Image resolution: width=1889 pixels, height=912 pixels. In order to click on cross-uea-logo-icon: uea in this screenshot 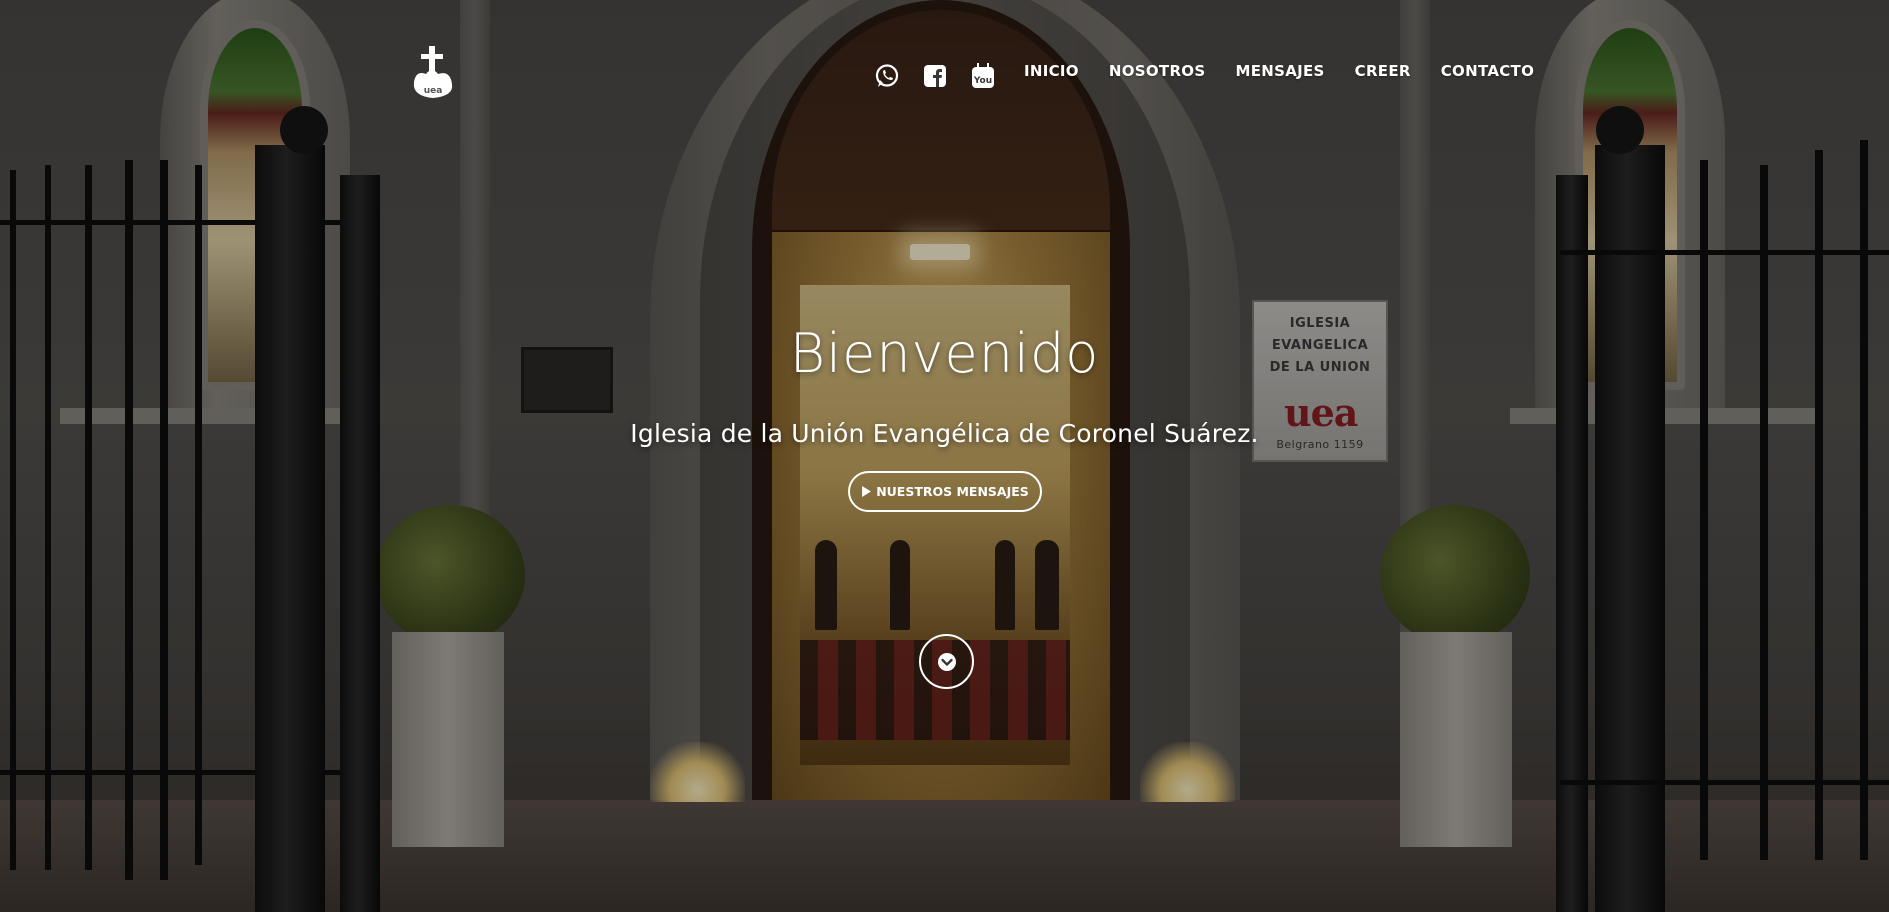, I will do `click(433, 72)`.